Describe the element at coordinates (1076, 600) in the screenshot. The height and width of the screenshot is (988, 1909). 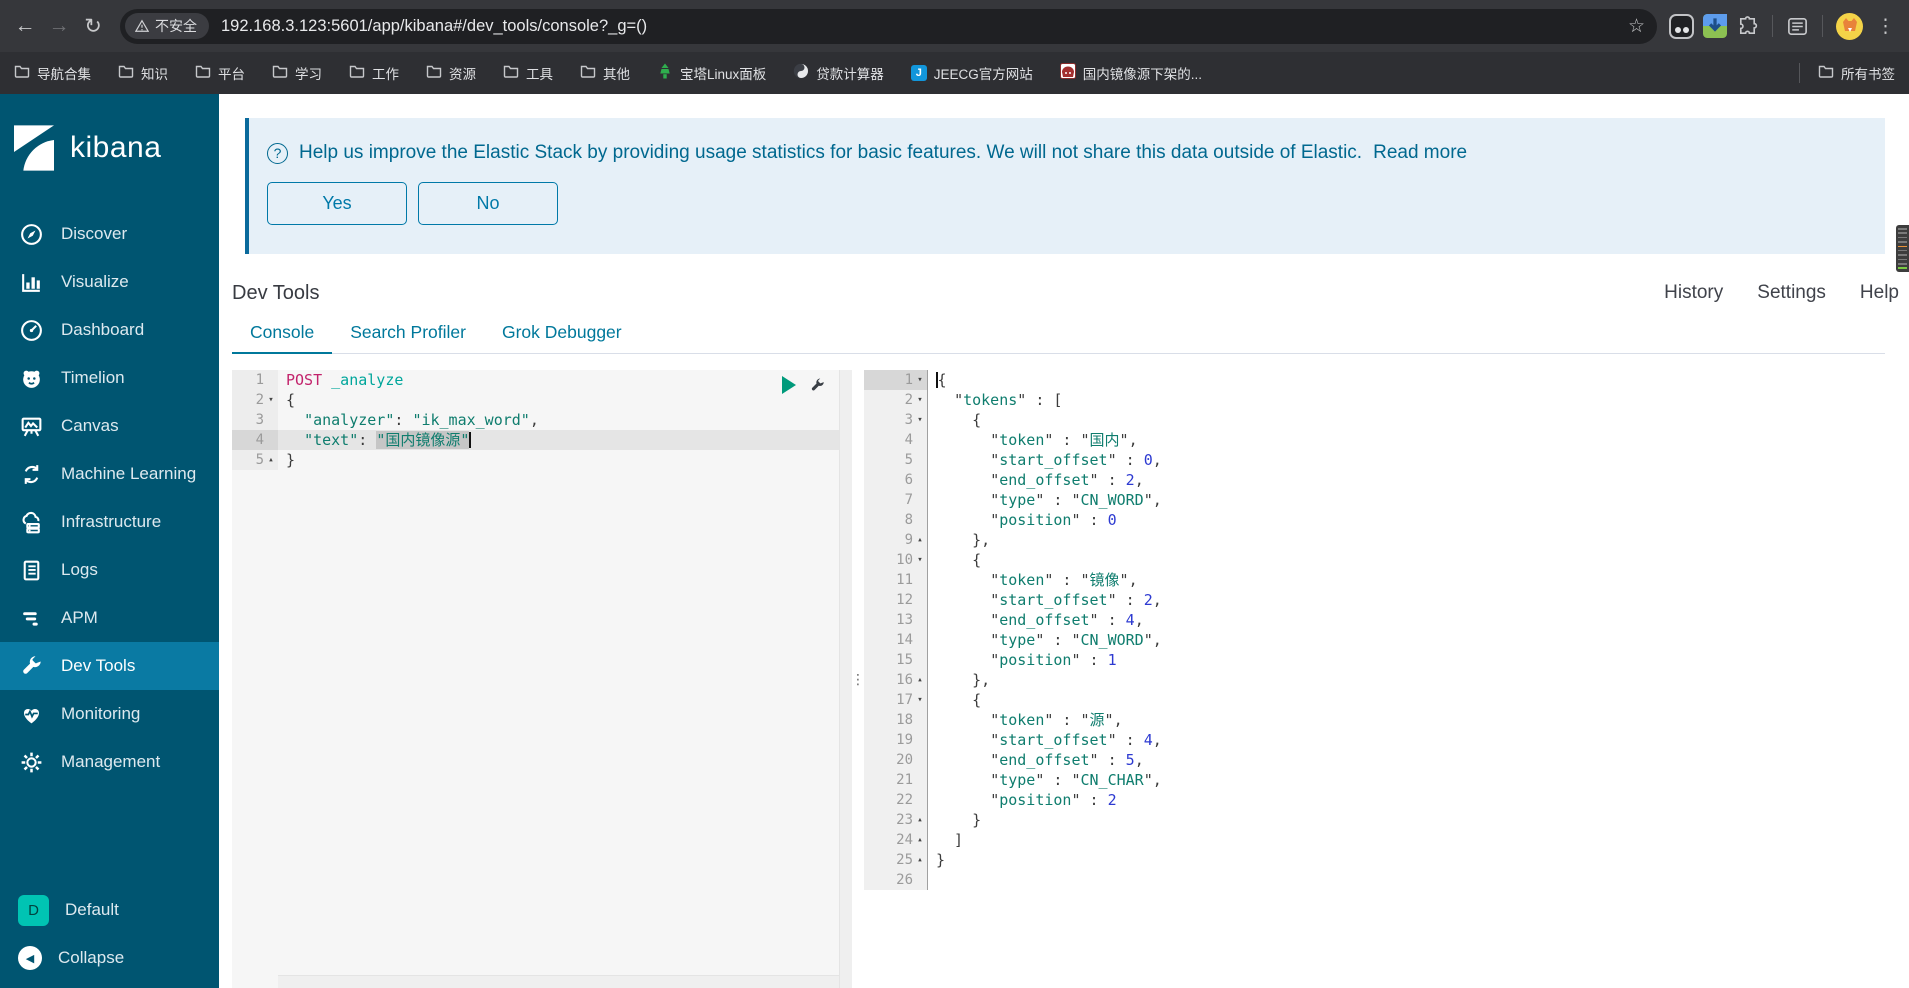
I see `code-line: "start_offset" : 2,` at that location.